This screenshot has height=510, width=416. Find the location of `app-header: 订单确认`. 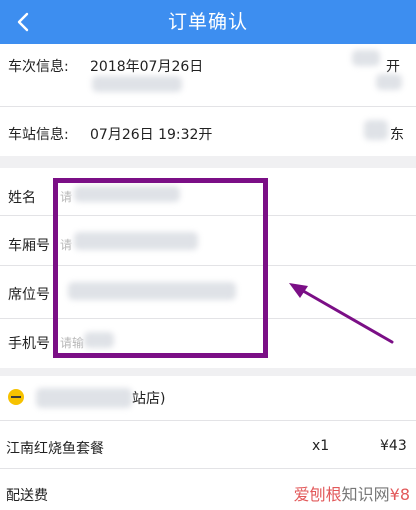

app-header: 订单确认 is located at coordinates (208, 22).